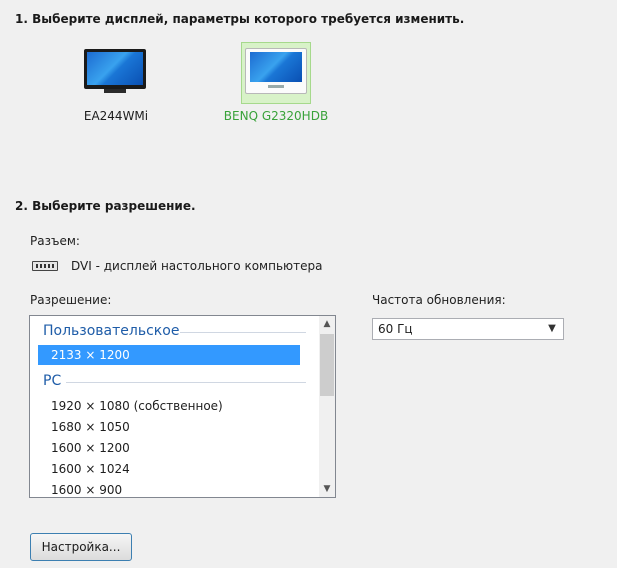 Image resolution: width=617 pixels, height=568 pixels. Describe the element at coordinates (395, 329) in the screenshot. I see `refresh-rate-value: 60 Гц` at that location.